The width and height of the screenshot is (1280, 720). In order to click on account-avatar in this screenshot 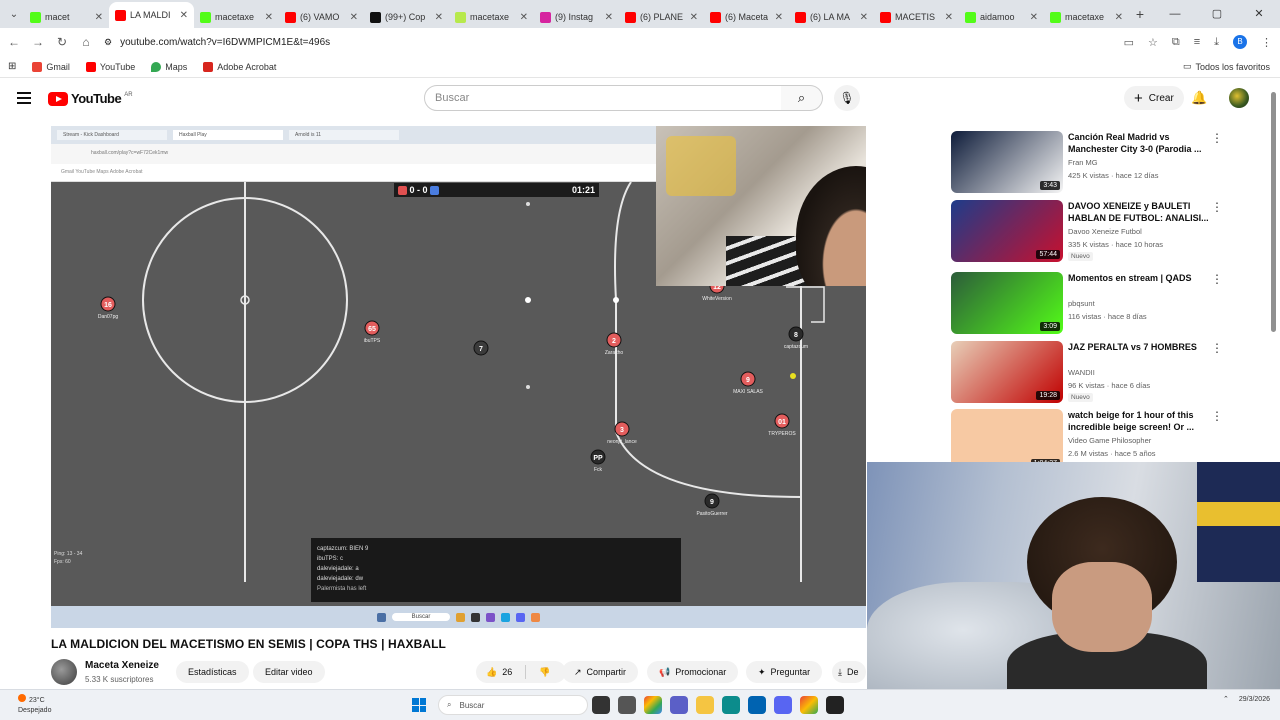, I will do `click(1239, 98)`.